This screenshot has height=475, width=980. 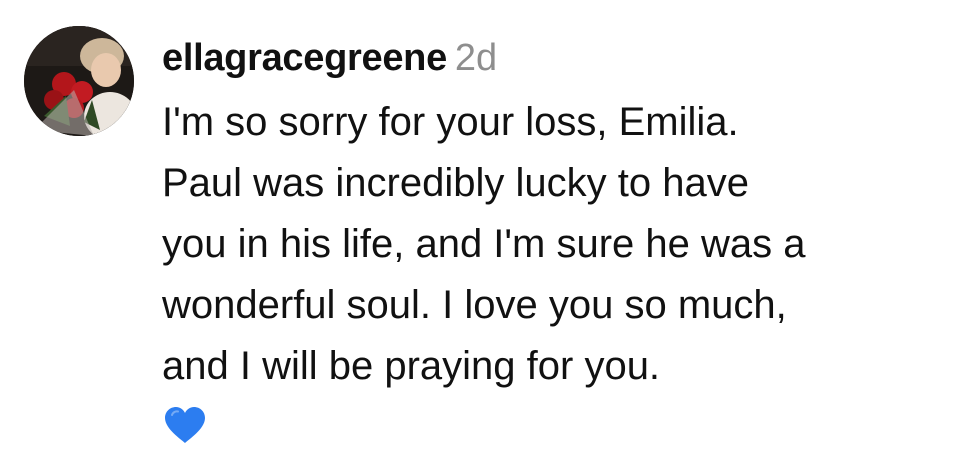 I want to click on blue-heart-icon, so click(x=185, y=425).